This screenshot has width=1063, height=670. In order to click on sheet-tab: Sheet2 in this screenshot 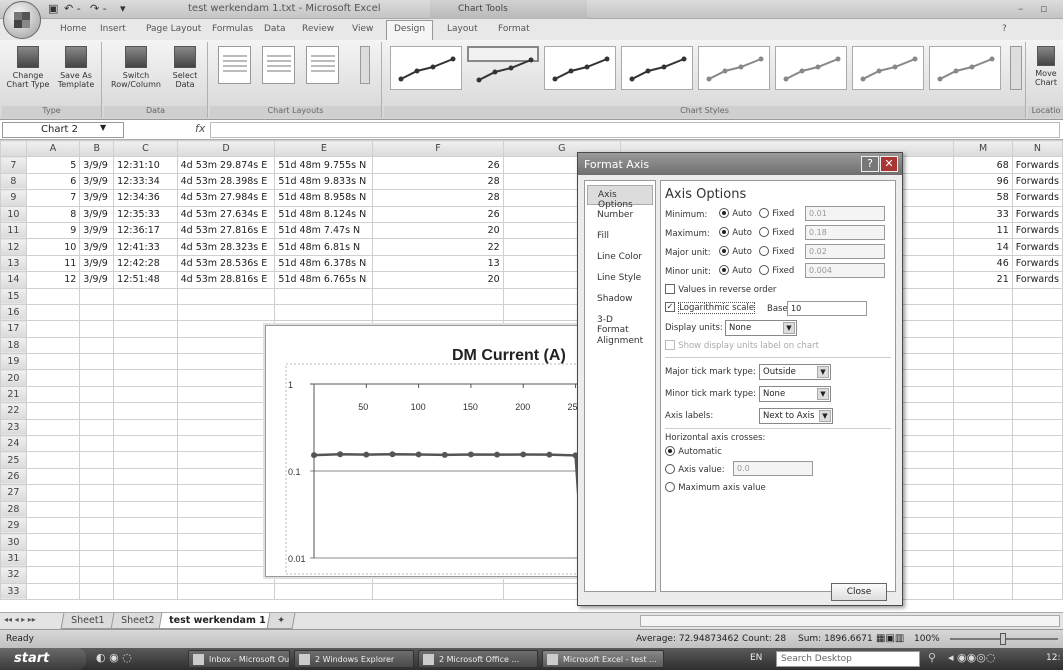, I will do `click(137, 621)`.